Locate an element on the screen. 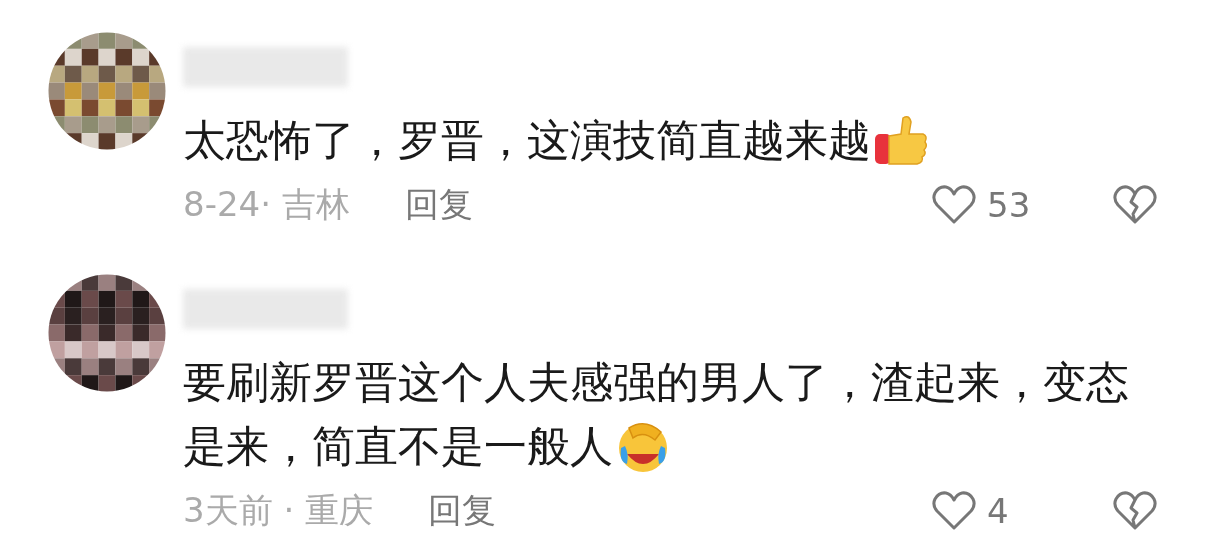 The height and width of the screenshot is (555, 1206). comment-text: 要刷新罗晋这个人夫感强的男人了，渣起来，变态 is located at coordinates (656, 382).